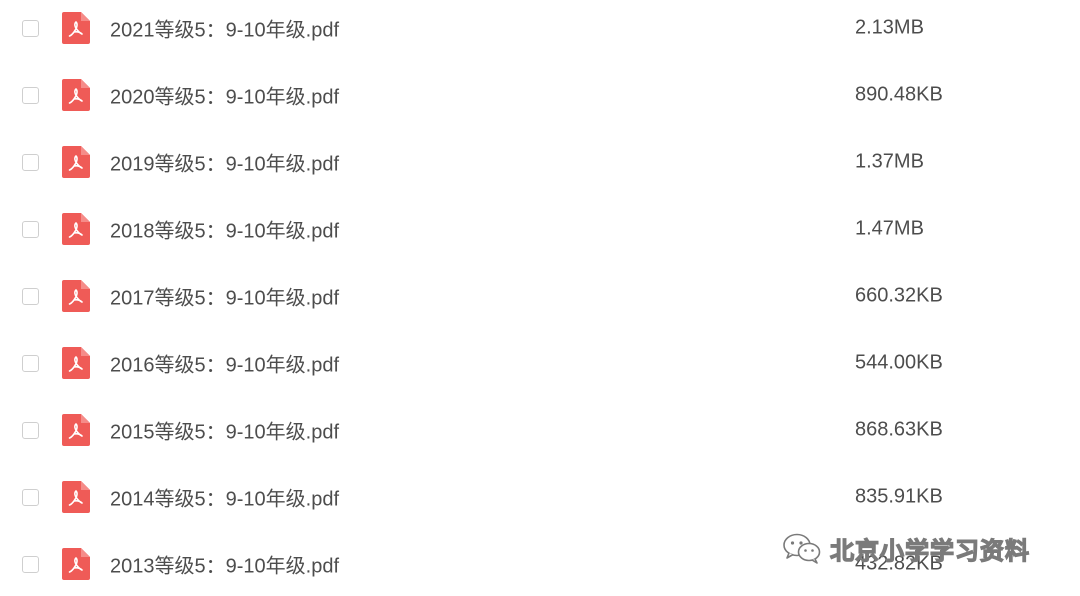 The image size is (1080, 596). What do you see at coordinates (540, 432) in the screenshot?
I see `list-item: 2015等级5：9-10年级.pdf 868.63KB` at bounding box center [540, 432].